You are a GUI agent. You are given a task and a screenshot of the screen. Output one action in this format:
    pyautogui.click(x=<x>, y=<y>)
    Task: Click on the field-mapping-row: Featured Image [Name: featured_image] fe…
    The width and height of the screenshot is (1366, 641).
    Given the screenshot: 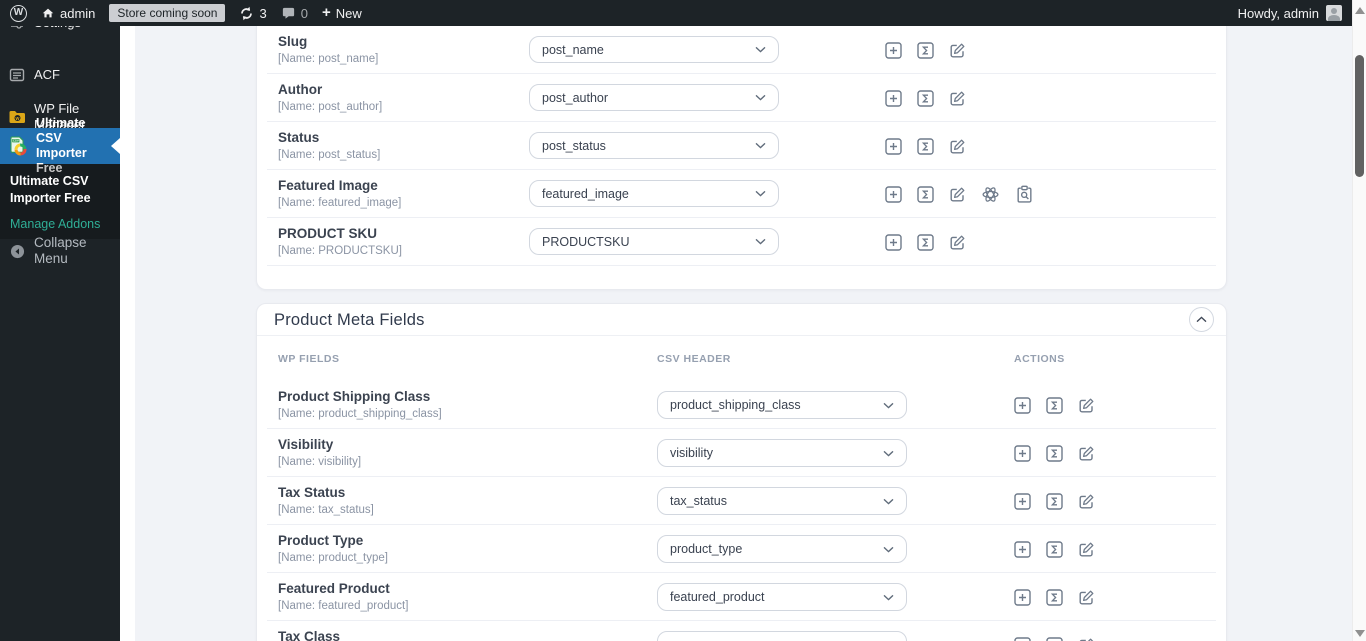 What is the action you would take?
    pyautogui.click(x=741, y=194)
    